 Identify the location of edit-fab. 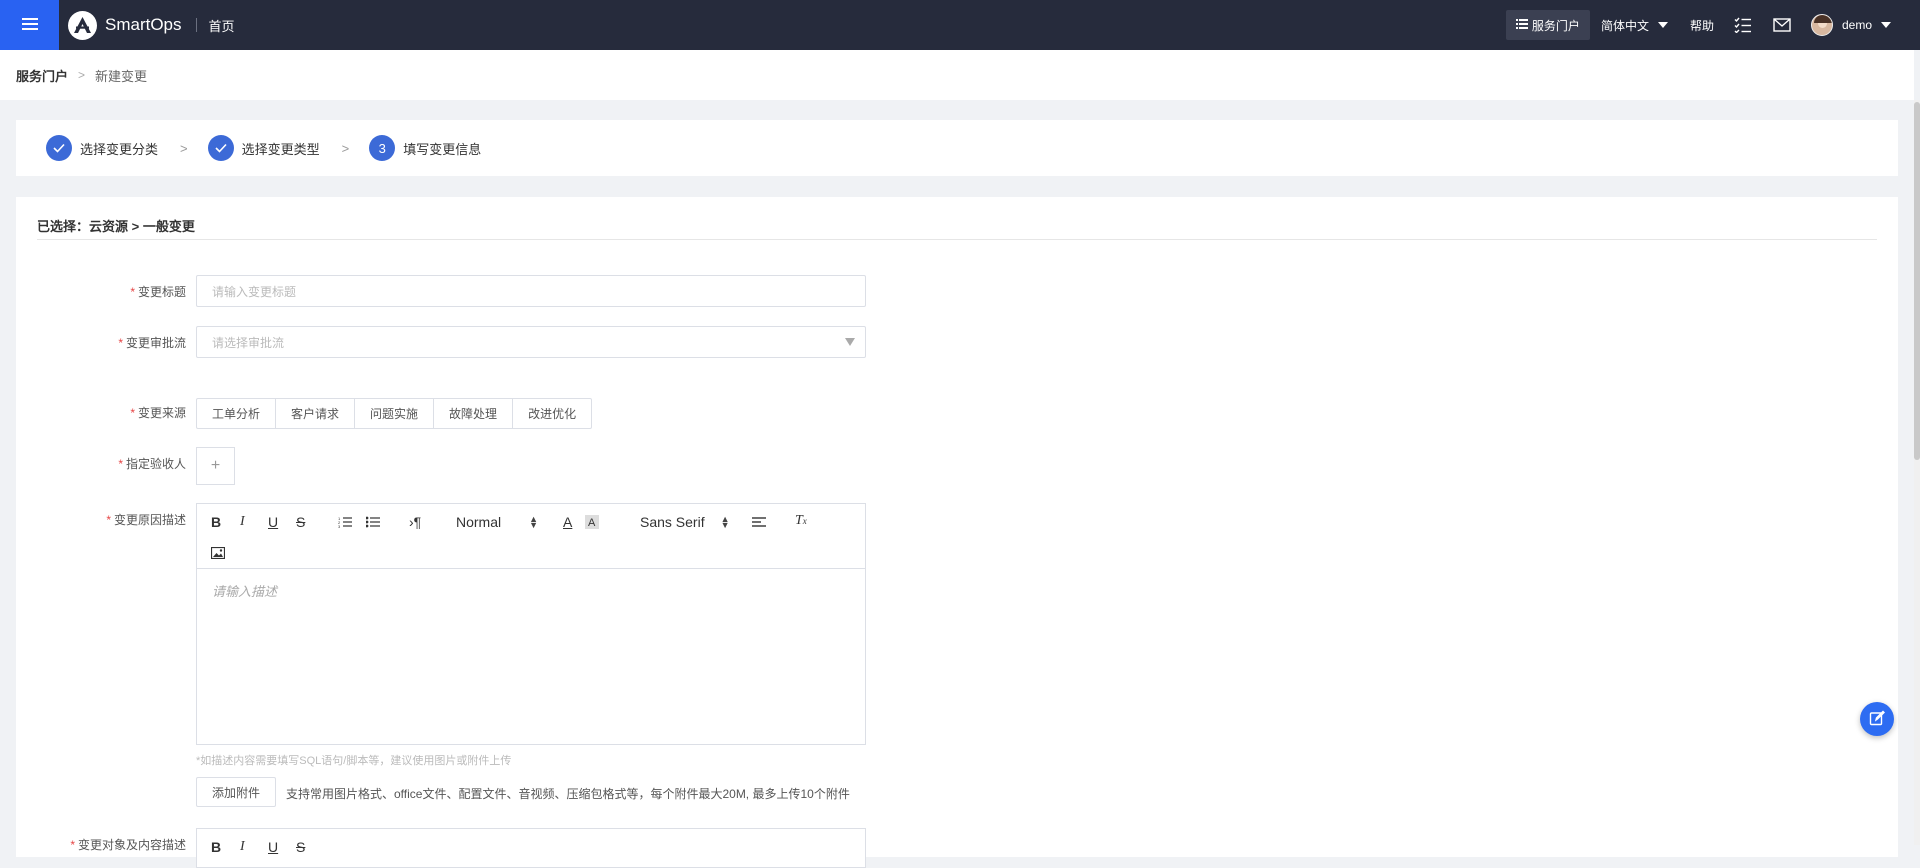
(1877, 719).